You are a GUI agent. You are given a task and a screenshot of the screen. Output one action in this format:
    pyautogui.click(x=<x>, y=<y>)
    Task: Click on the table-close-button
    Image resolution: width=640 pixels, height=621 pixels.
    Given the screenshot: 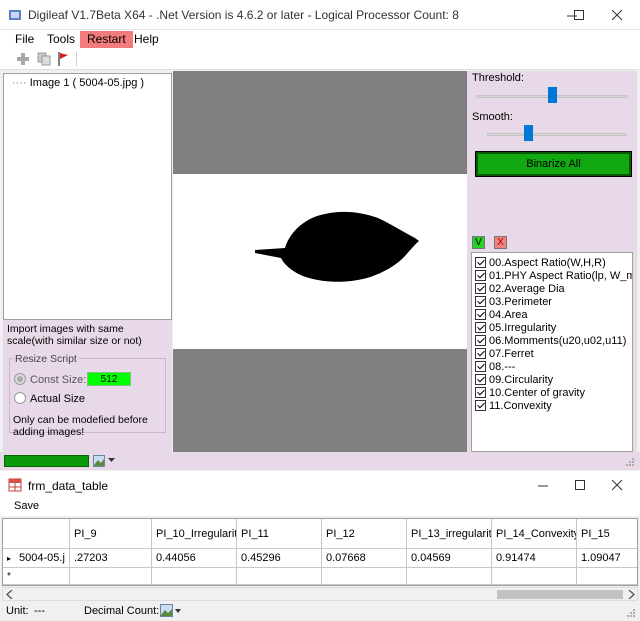 What is the action you would take?
    pyautogui.click(x=617, y=485)
    